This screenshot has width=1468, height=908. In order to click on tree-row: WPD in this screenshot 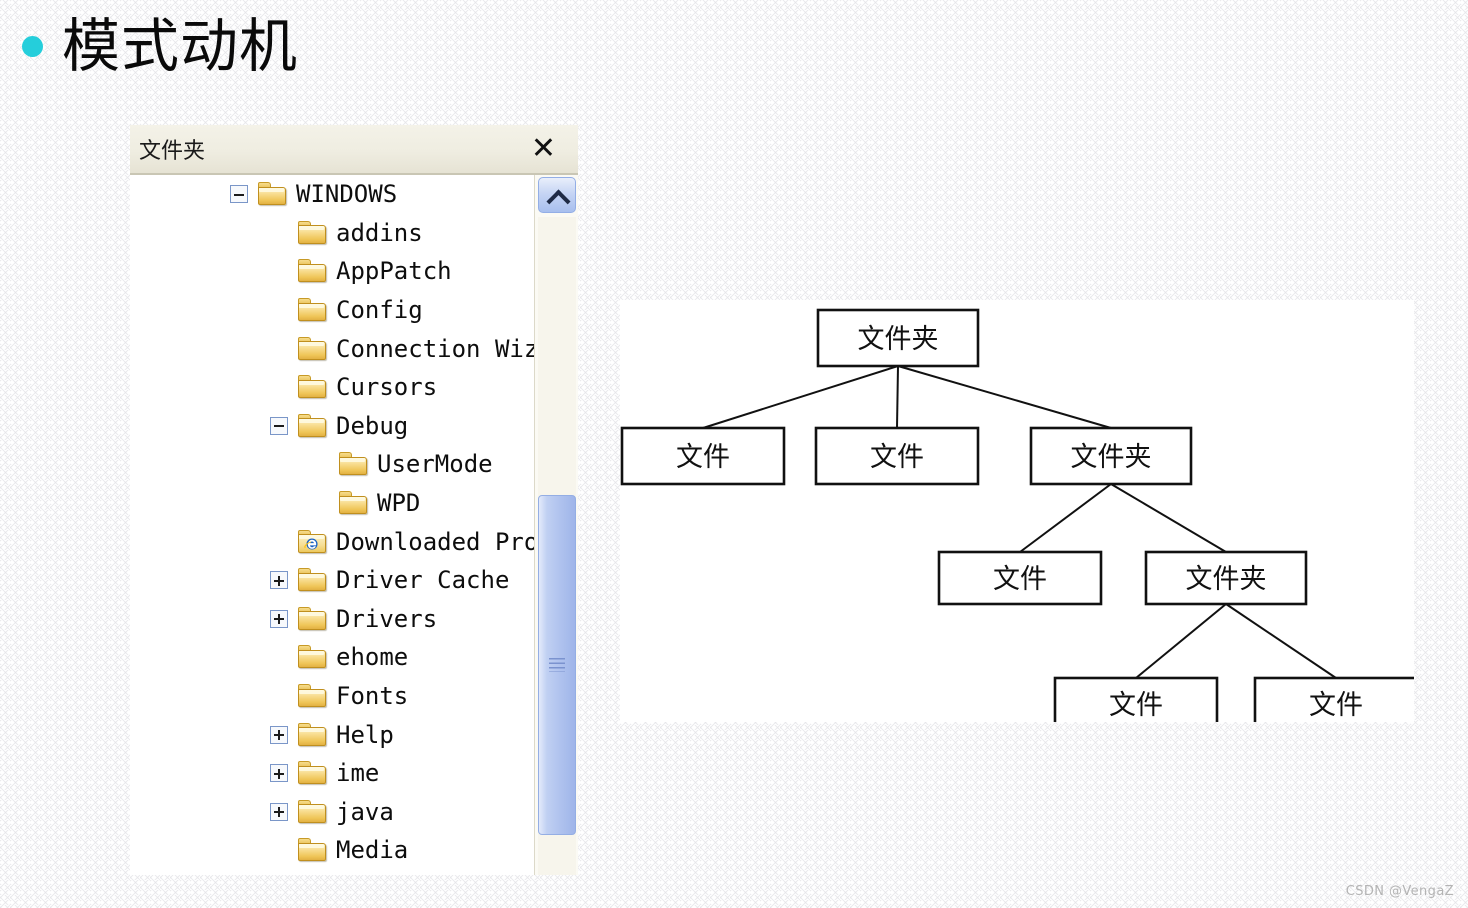, I will do `click(332, 503)`.